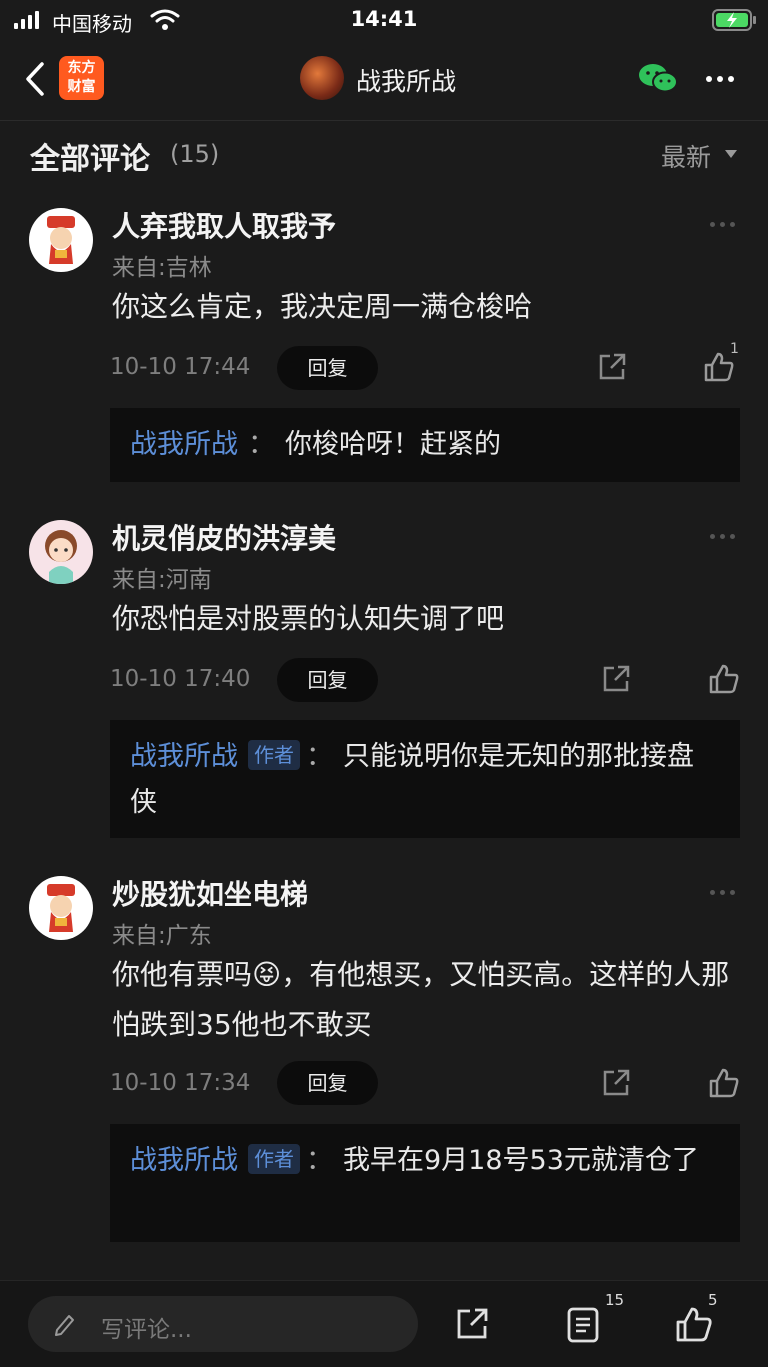 The height and width of the screenshot is (1367, 768). What do you see at coordinates (731, 154) in the screenshot?
I see `caret-down-icon` at bounding box center [731, 154].